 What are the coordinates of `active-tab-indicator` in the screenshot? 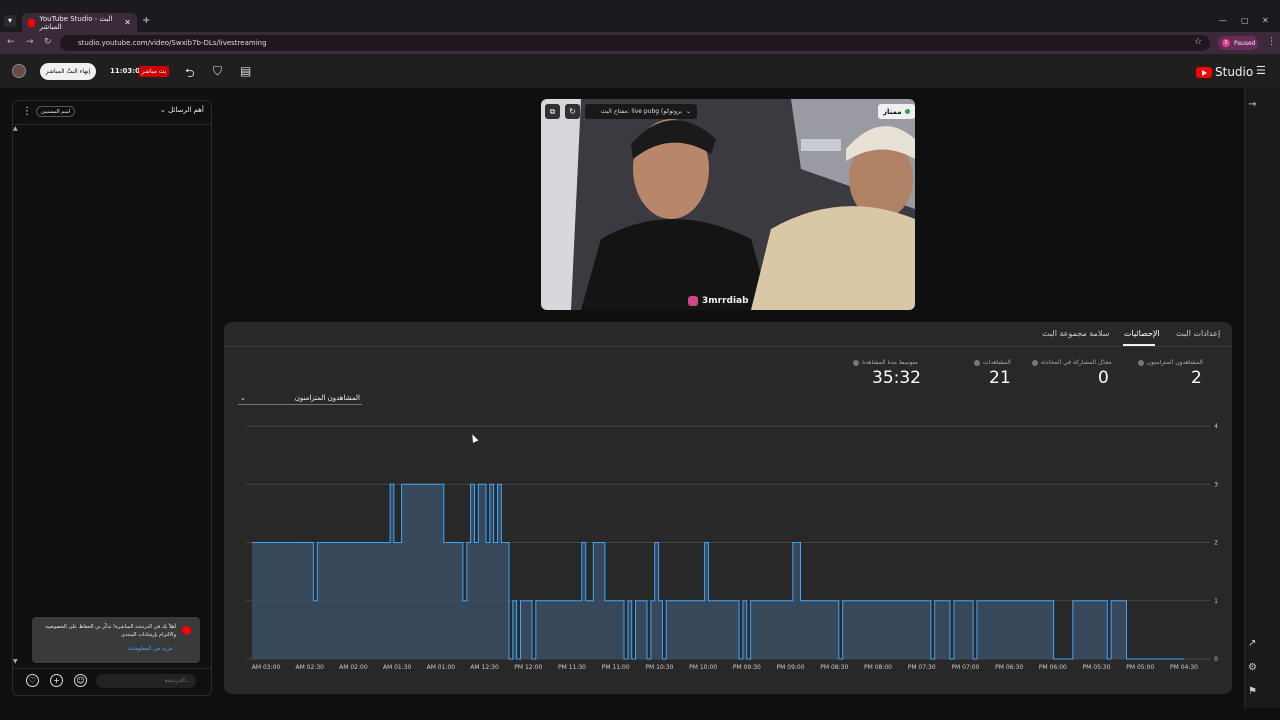 It's located at (1139, 345).